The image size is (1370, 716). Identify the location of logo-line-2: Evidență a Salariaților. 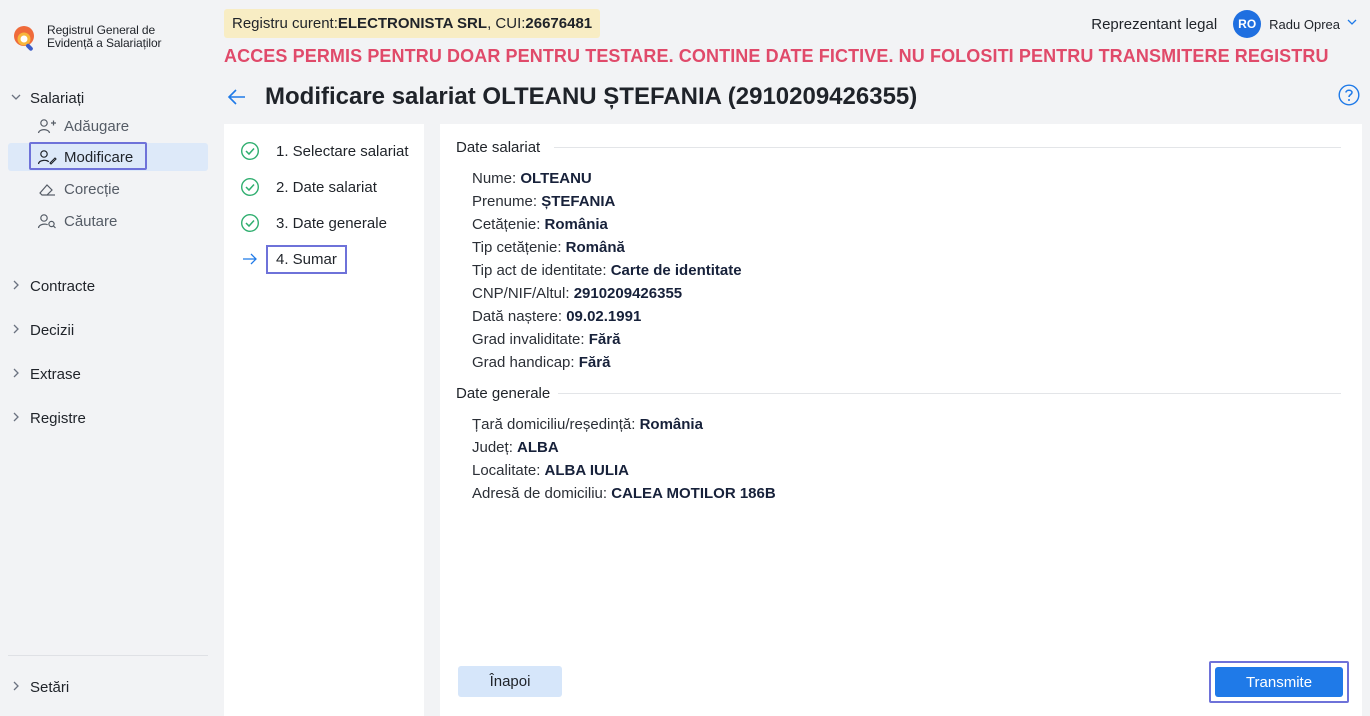
(104, 43).